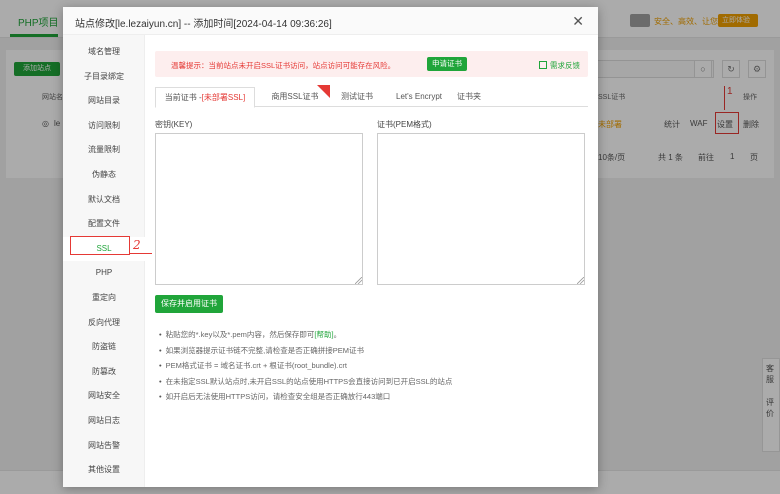  What do you see at coordinates (104, 52) in the screenshot?
I see `sidebar-item: 域名管理` at bounding box center [104, 52].